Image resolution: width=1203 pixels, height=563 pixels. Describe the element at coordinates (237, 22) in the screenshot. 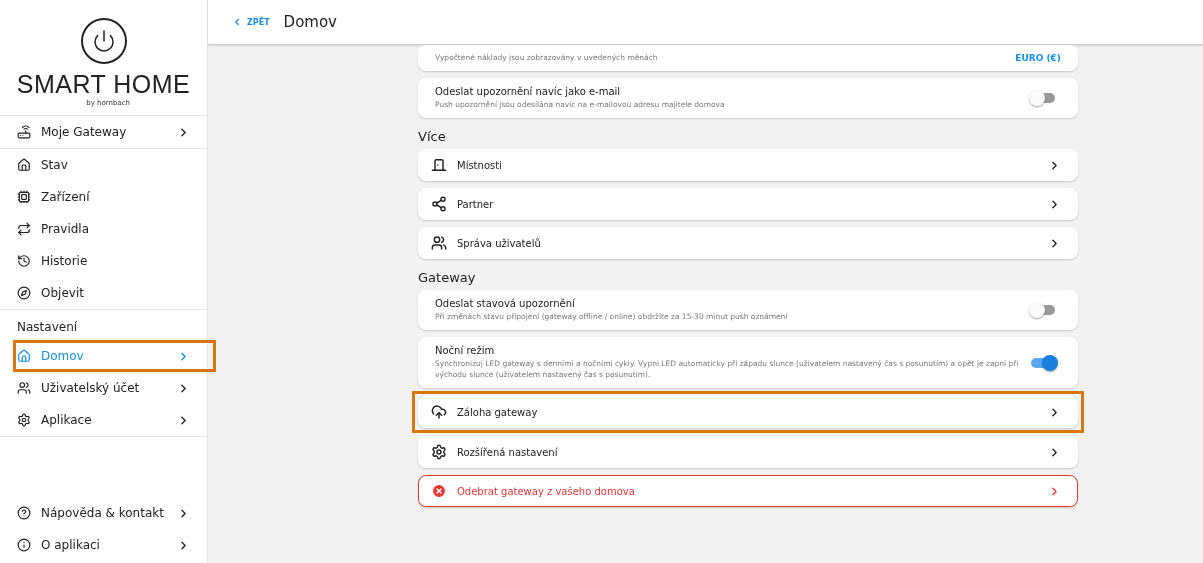

I see `chevron-icon` at that location.